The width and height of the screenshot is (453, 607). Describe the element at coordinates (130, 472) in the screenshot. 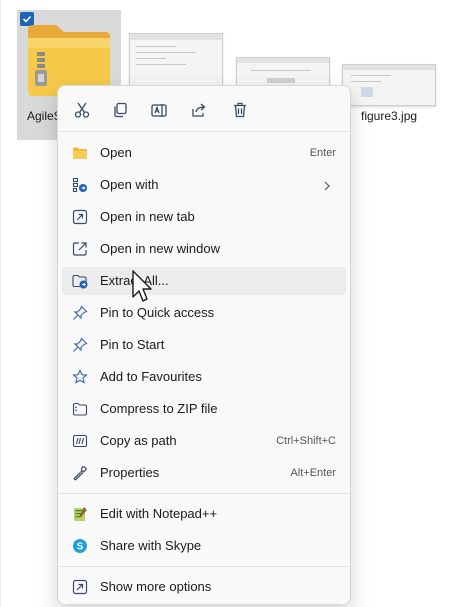

I see `menu-item-label: Properties` at that location.